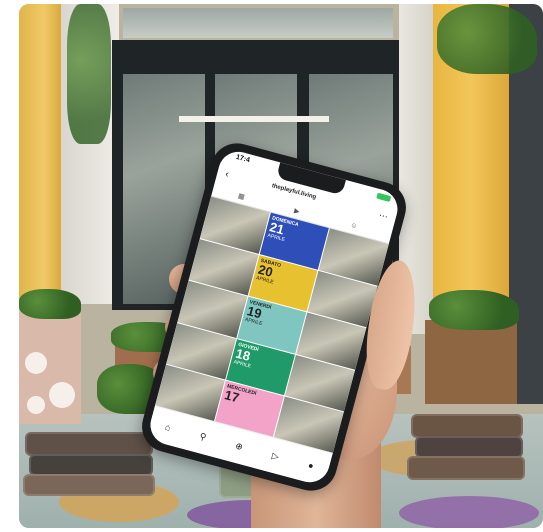 Image resolution: width=543 pixels, height=532 pixels. Describe the element at coordinates (383, 216) in the screenshot. I see `more-icon: ⋯` at that location.